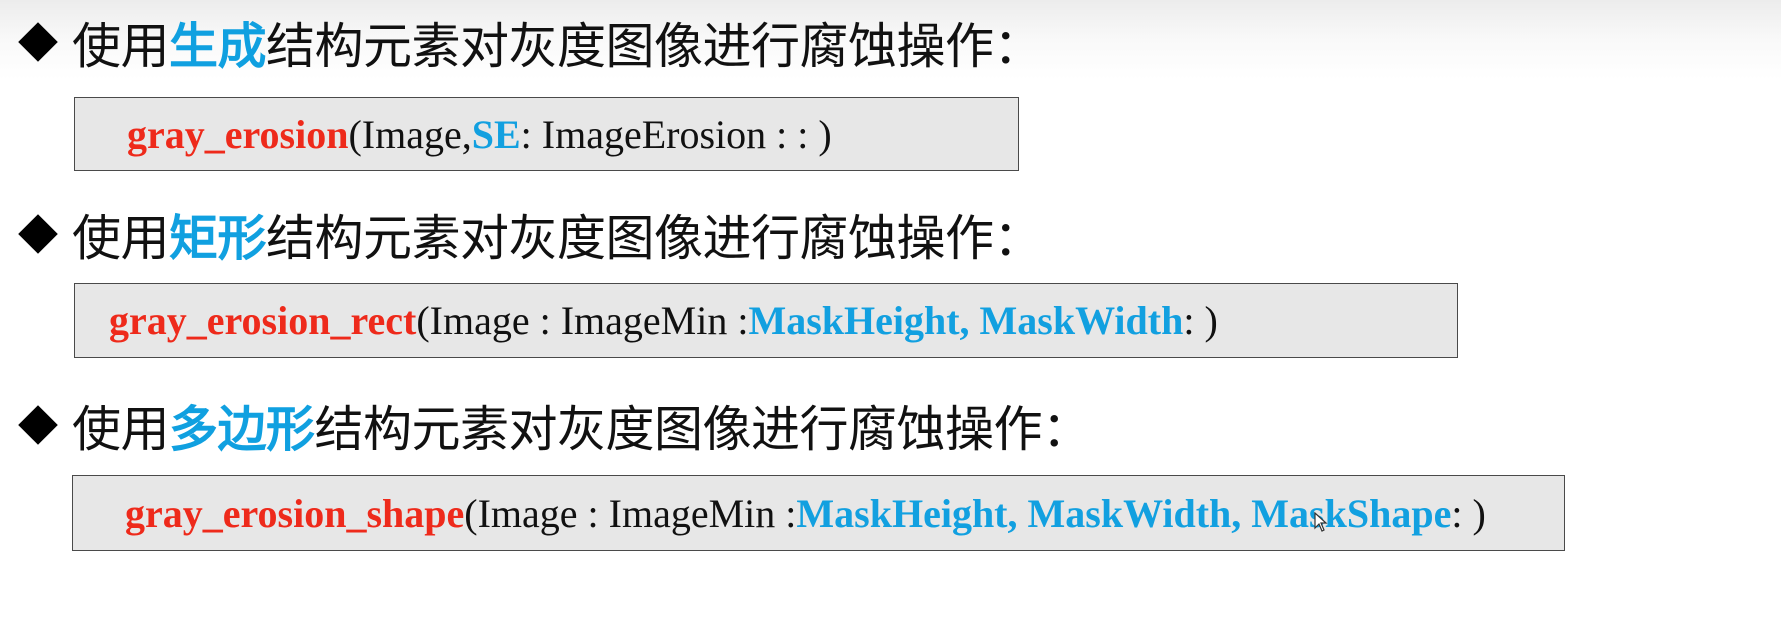 This screenshot has width=1781, height=643. What do you see at coordinates (238, 134) in the screenshot?
I see `function-name: gray_erosion` at bounding box center [238, 134].